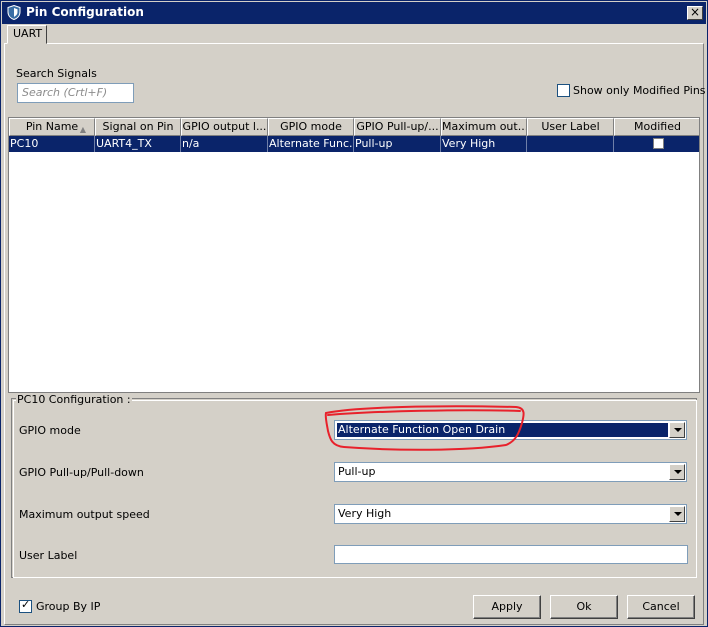 The height and width of the screenshot is (627, 708). I want to click on gpio-mode-label: GPIO mode, so click(50, 430).